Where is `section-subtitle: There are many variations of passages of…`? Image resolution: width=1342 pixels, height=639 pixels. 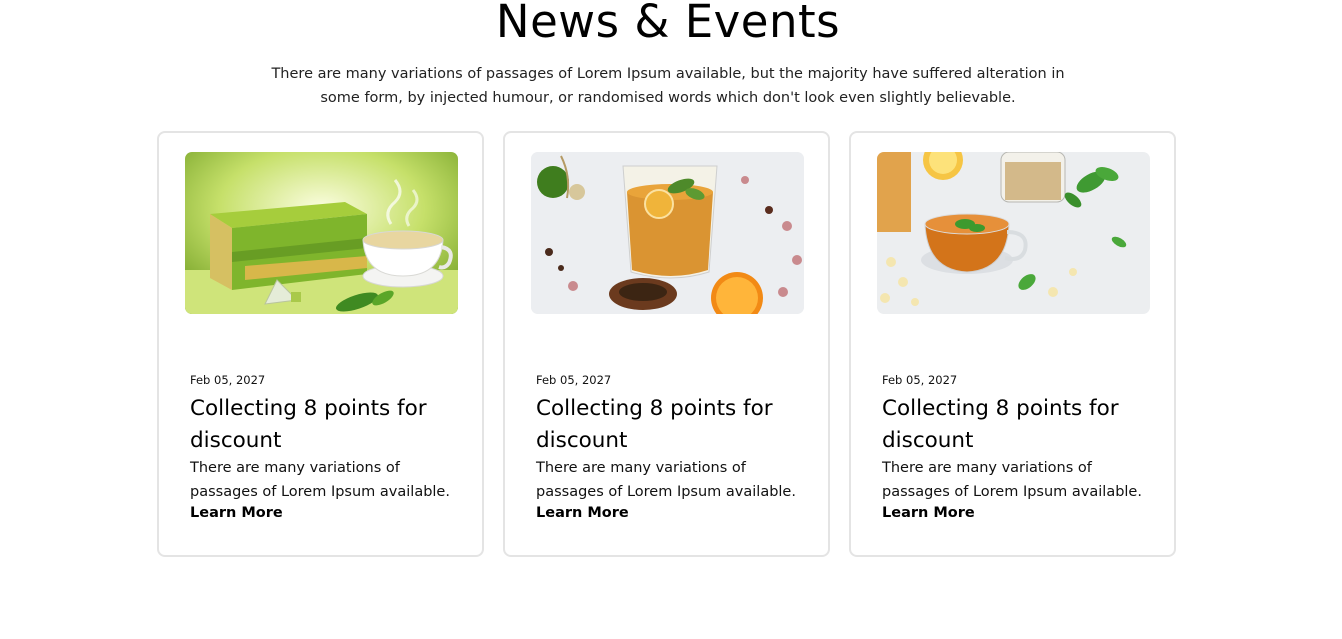 section-subtitle: There are many variations of passages of… is located at coordinates (668, 86).